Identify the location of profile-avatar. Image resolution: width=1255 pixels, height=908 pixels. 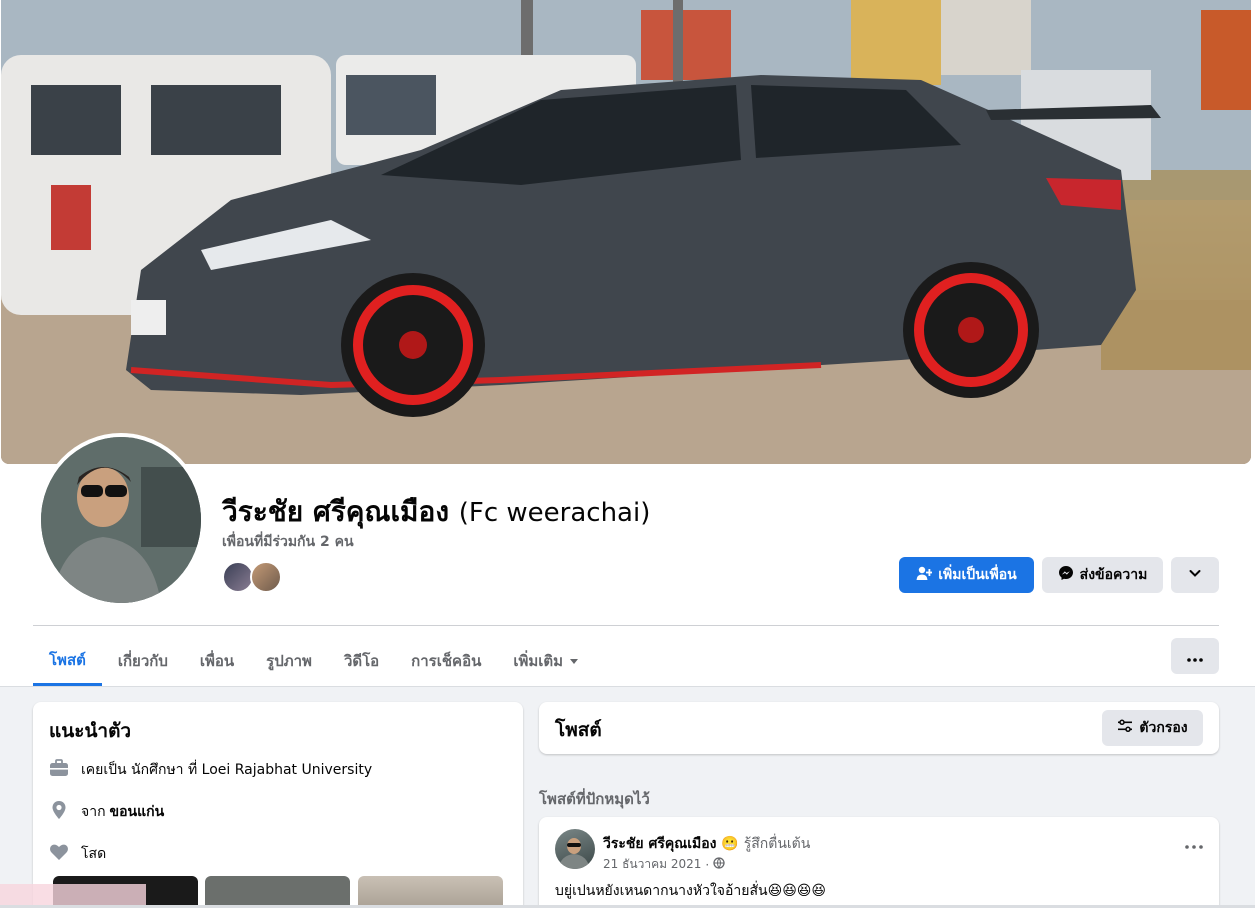
(121, 520).